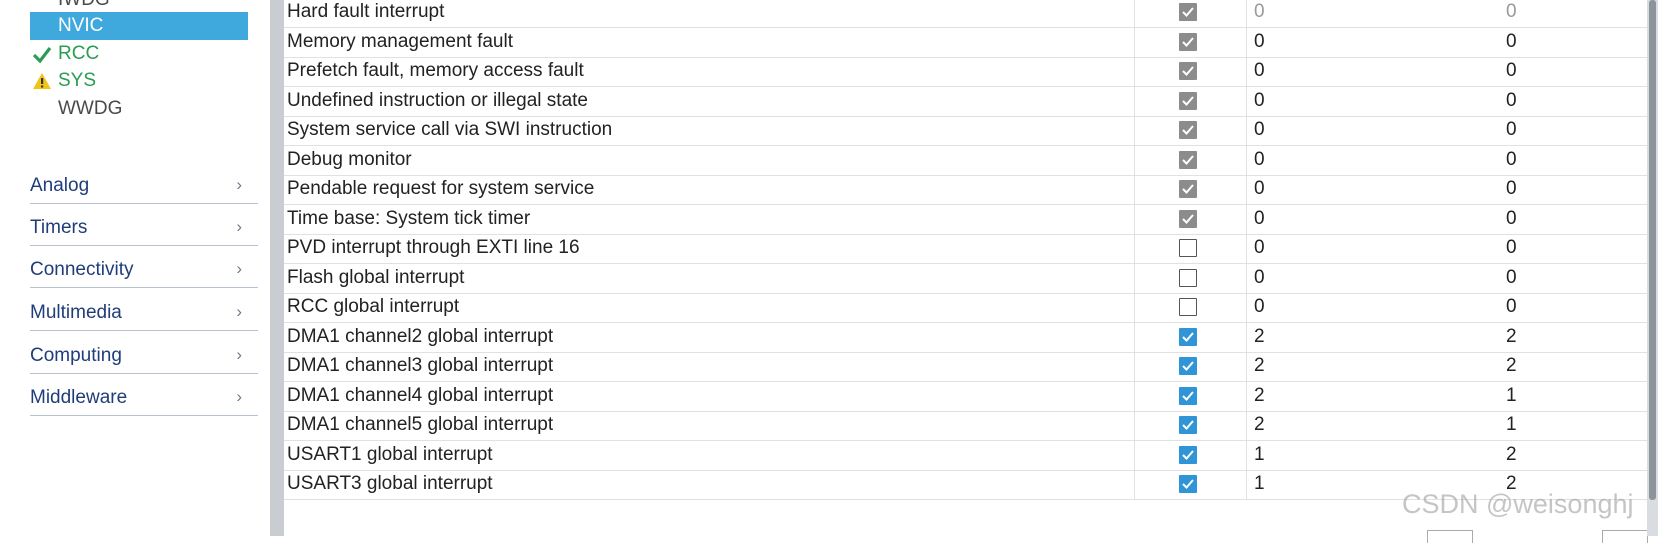  Describe the element at coordinates (971, 396) in the screenshot. I see `table-row: DMA1 channel4 global interrupt 2 1` at that location.